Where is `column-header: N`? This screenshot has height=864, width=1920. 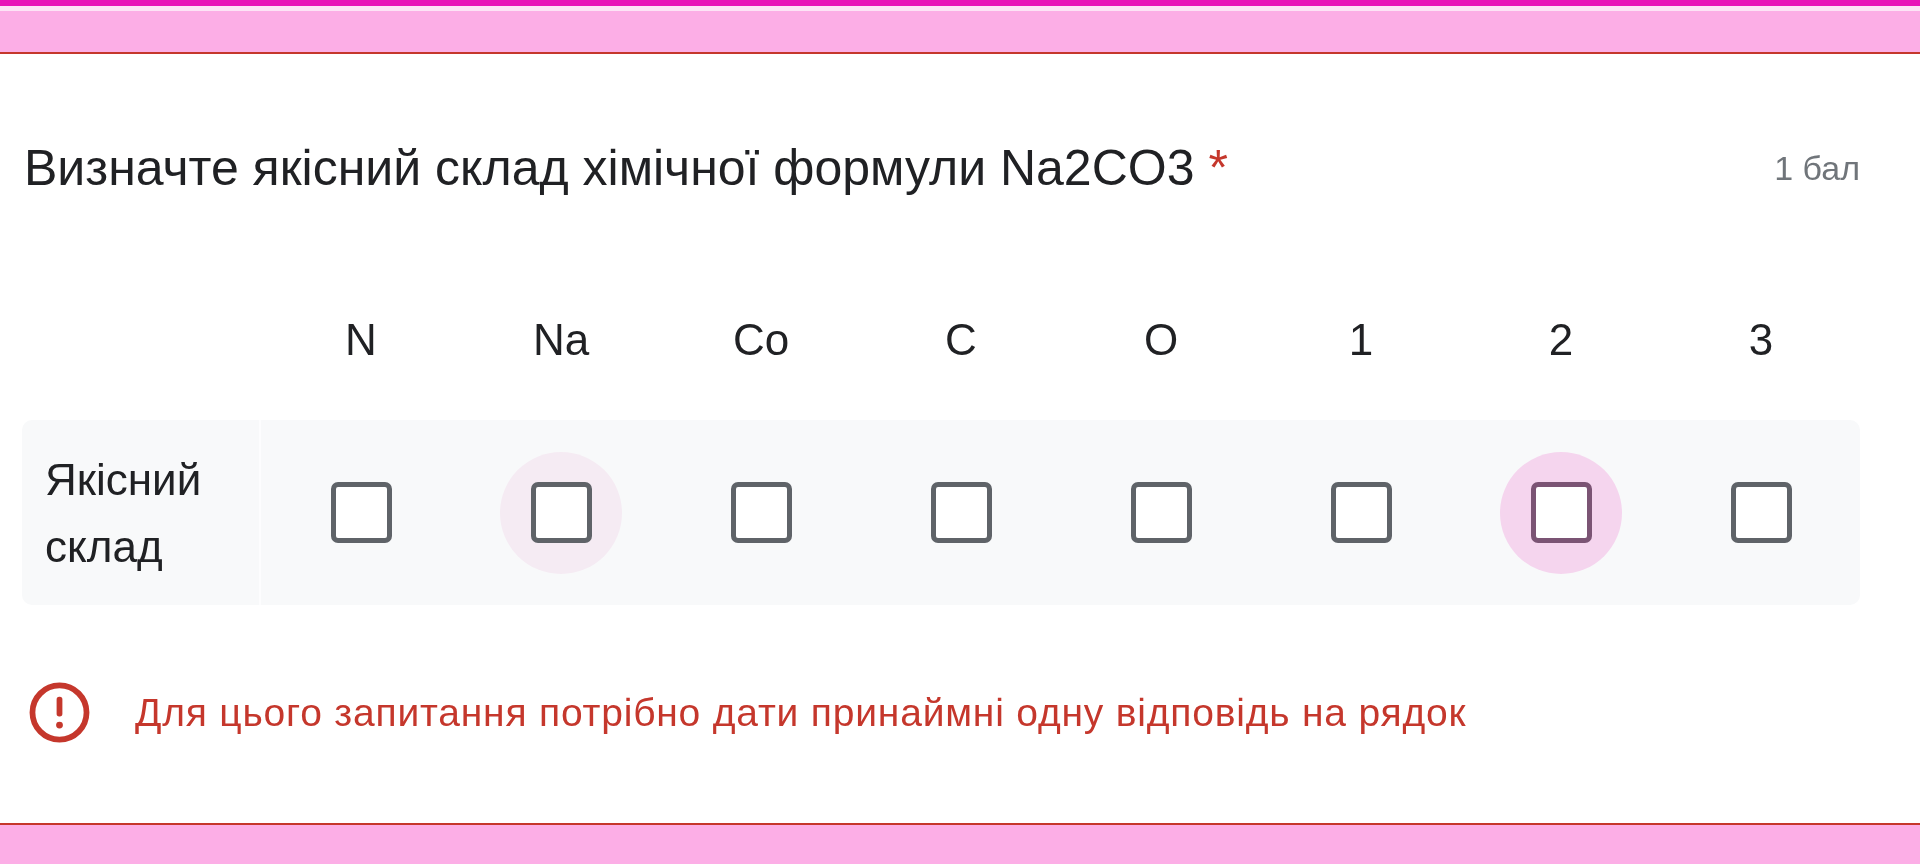
column-header: N is located at coordinates (361, 340).